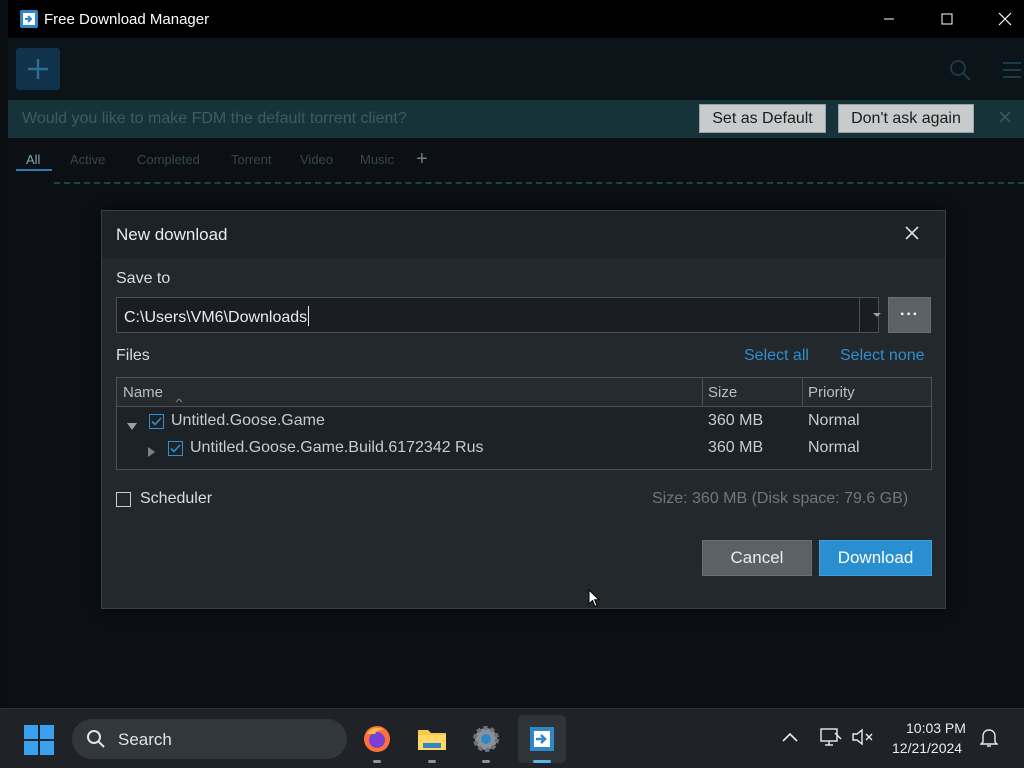 The height and width of the screenshot is (768, 1024). Describe the element at coordinates (877, 315) in the screenshot. I see `chevron-down-icon` at that location.